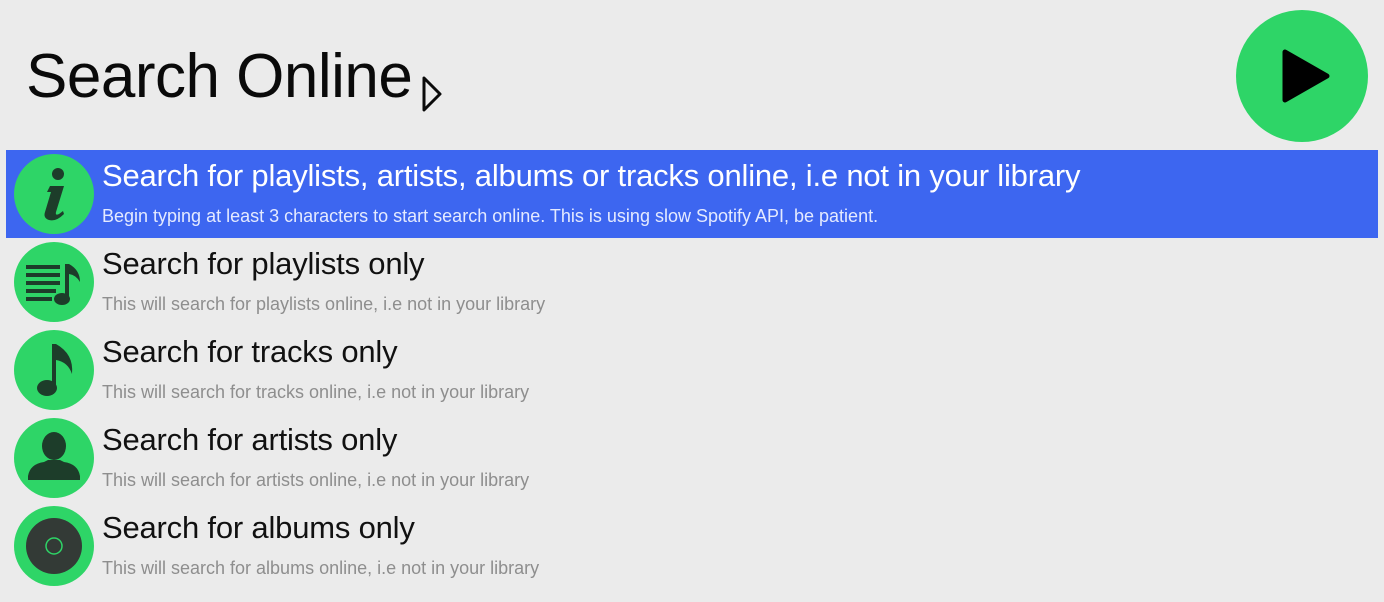 The height and width of the screenshot is (602, 1384). Describe the element at coordinates (250, 439) in the screenshot. I see `option-title: Search for artists only` at that location.